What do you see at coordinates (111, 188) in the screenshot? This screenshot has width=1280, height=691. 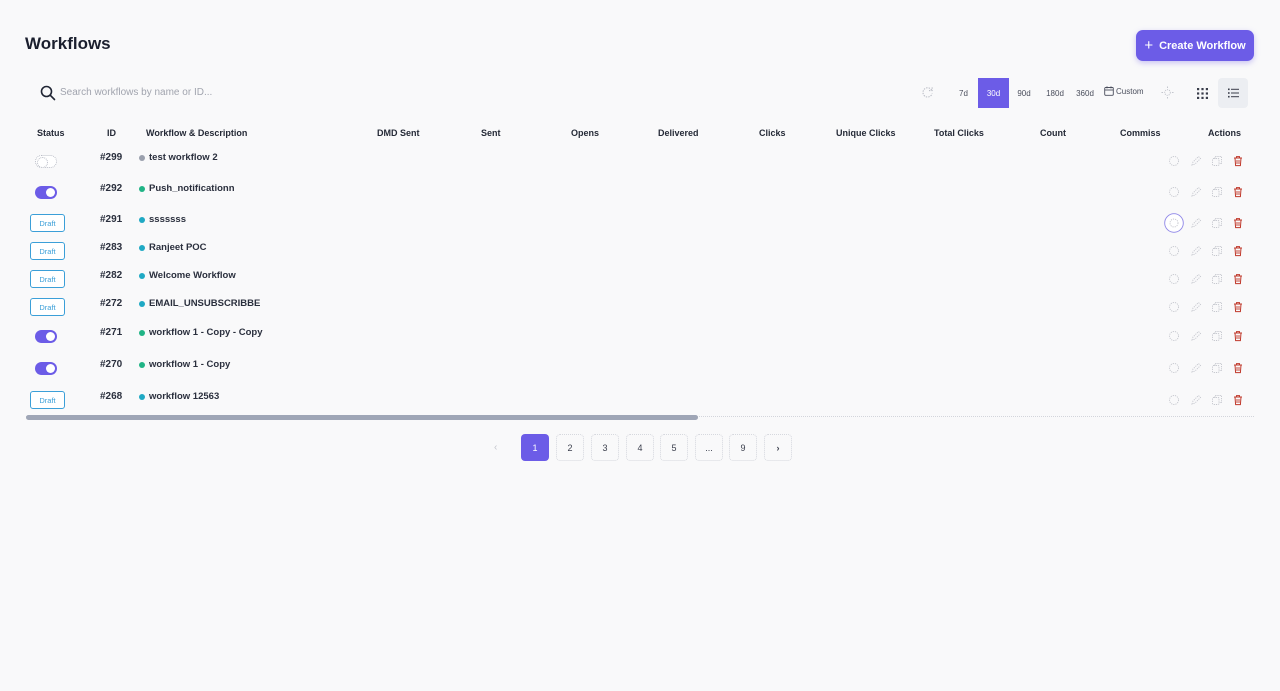 I see `workflow-id: #292` at bounding box center [111, 188].